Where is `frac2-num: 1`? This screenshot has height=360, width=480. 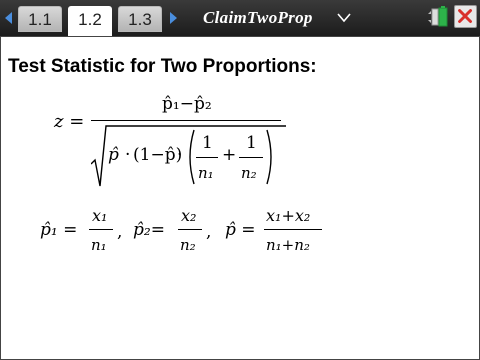 frac2-num: 1 is located at coordinates (251, 143).